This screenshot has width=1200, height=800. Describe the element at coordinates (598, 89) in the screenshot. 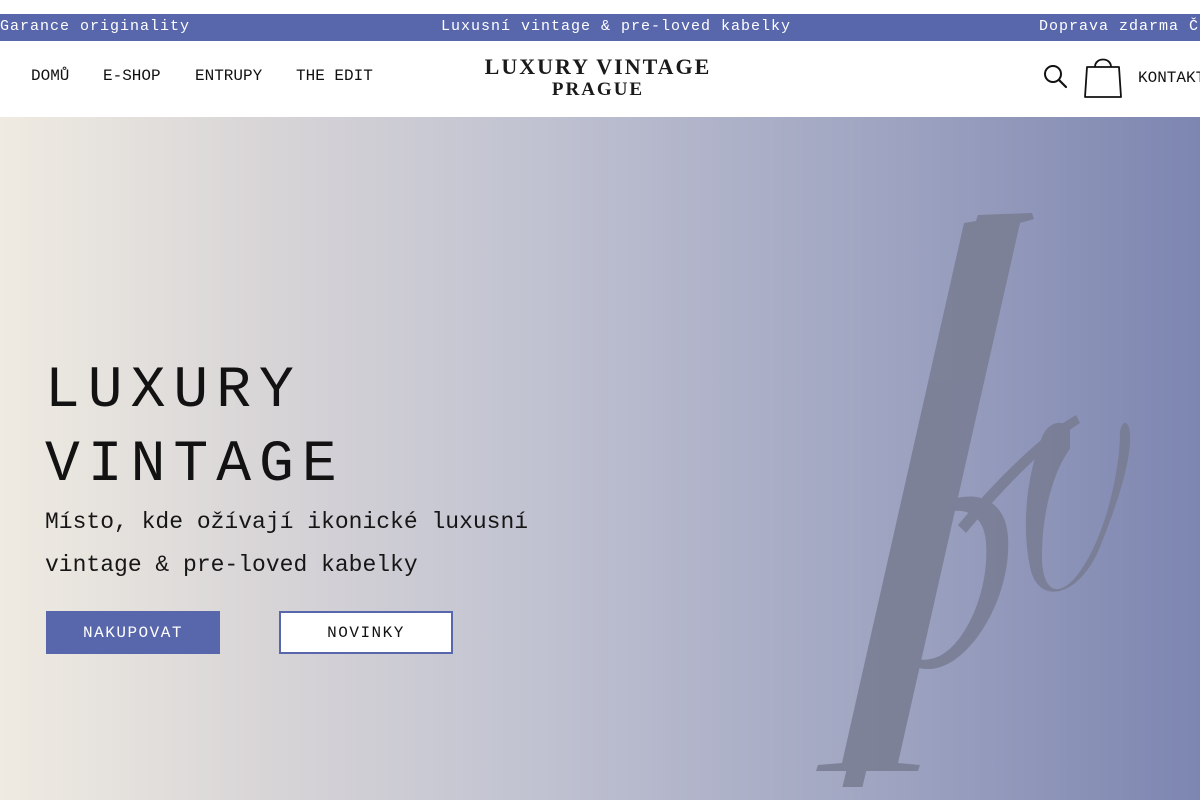

I see `logo-line-2: PRAGUE` at that location.